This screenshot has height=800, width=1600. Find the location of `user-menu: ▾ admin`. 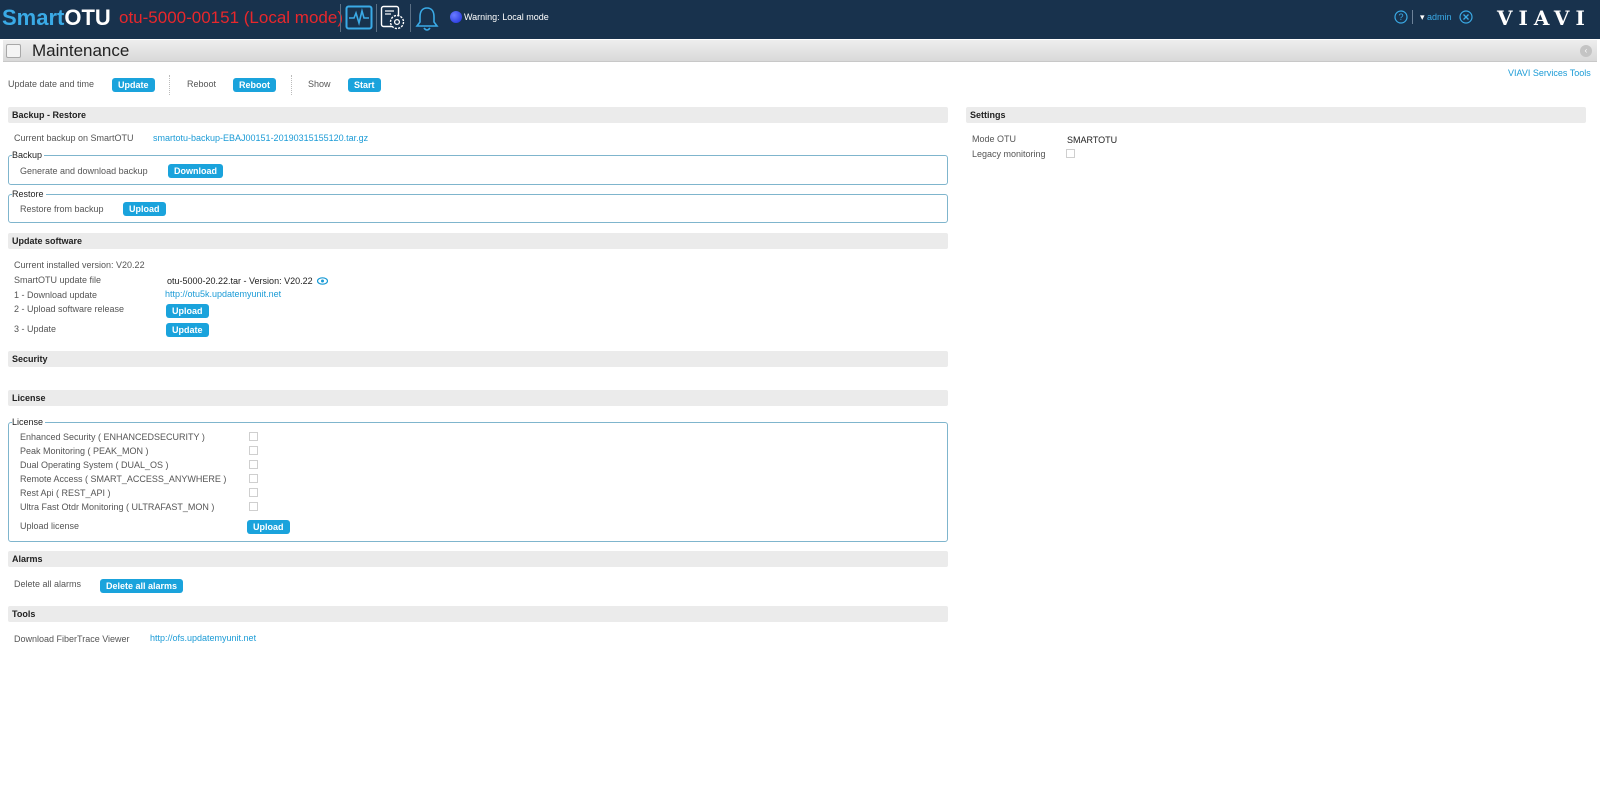

user-menu: ▾ admin is located at coordinates (1436, 17).